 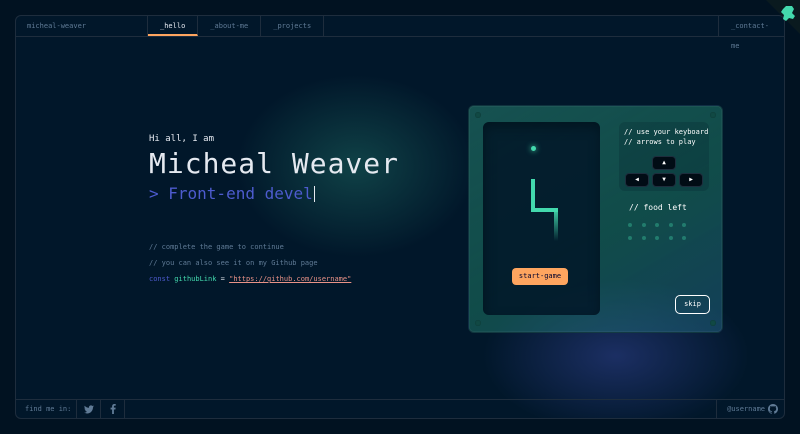 I want to click on code-equals: =, so click(x=222, y=279).